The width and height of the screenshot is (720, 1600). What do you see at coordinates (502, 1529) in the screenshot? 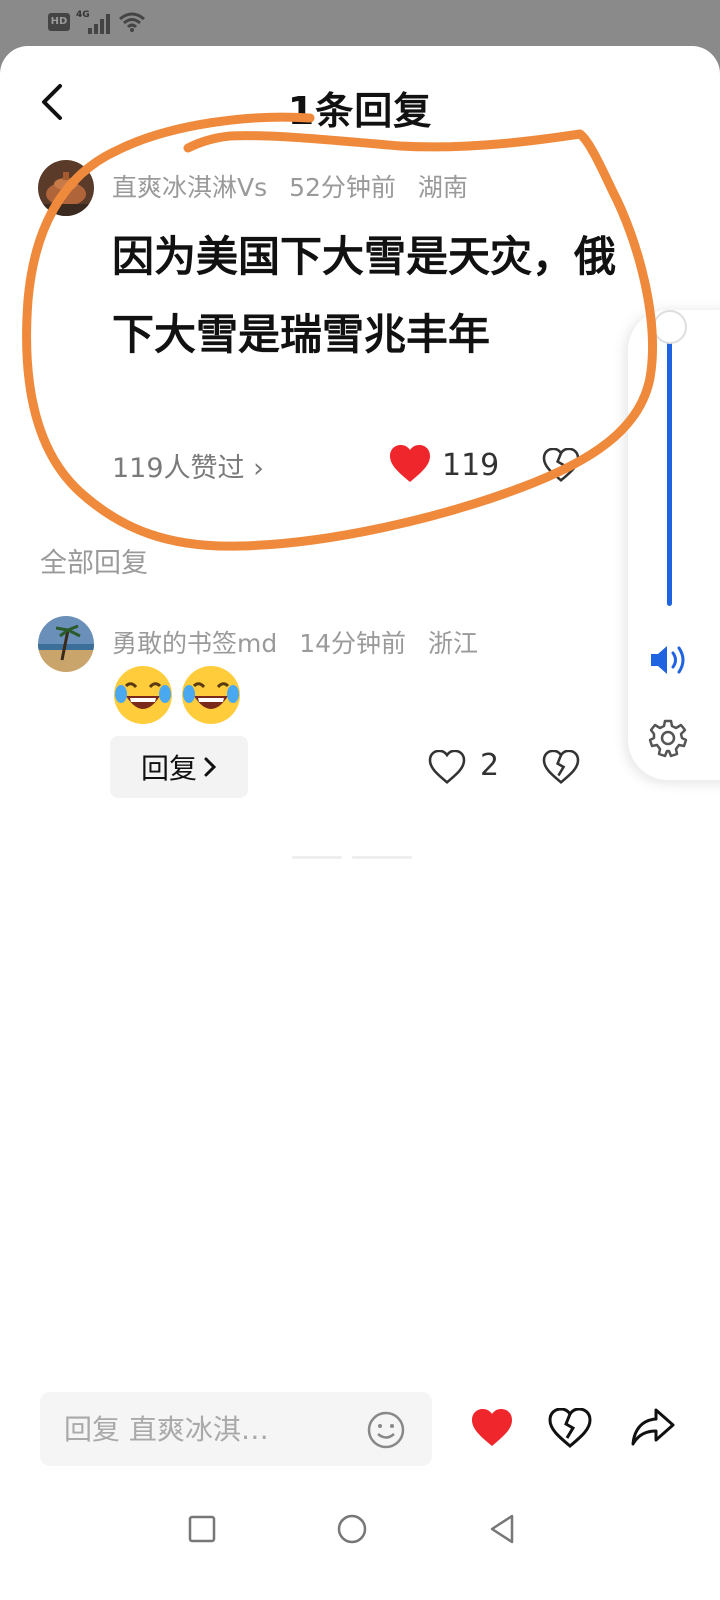
I see `triangle-nav-icon` at bounding box center [502, 1529].